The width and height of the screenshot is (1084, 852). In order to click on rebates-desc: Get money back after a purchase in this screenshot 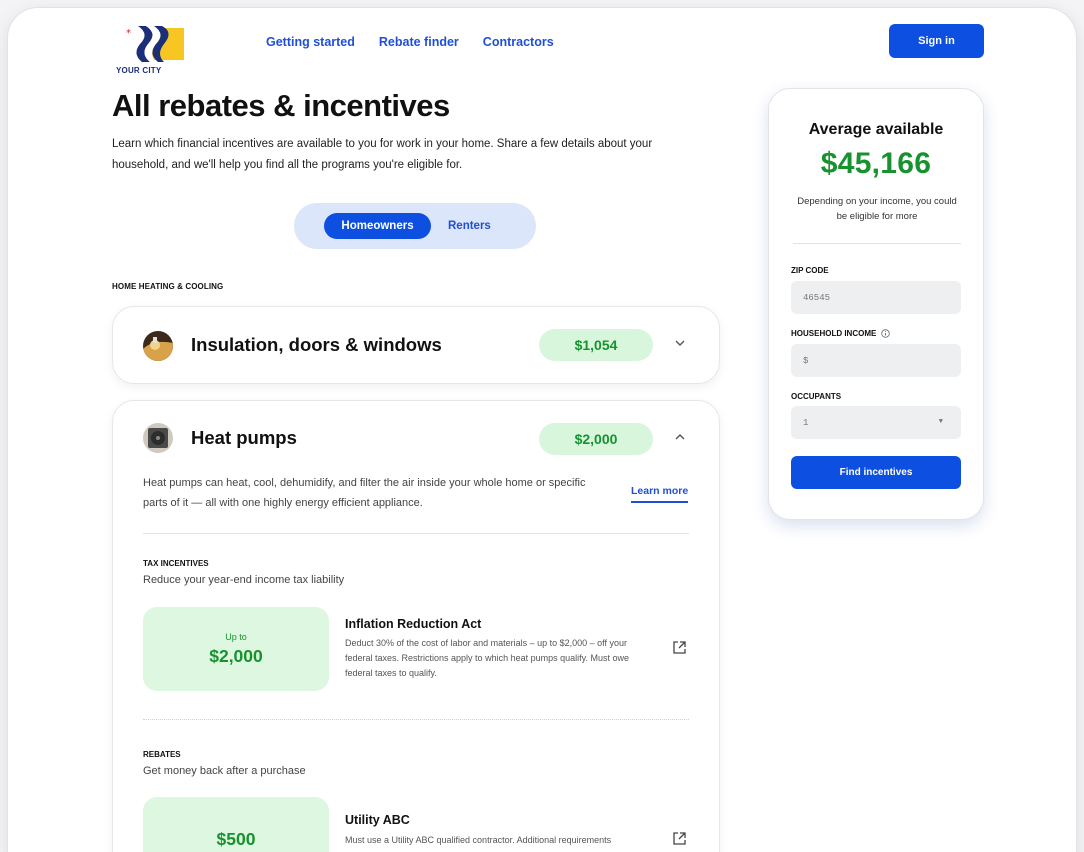, I will do `click(224, 771)`.